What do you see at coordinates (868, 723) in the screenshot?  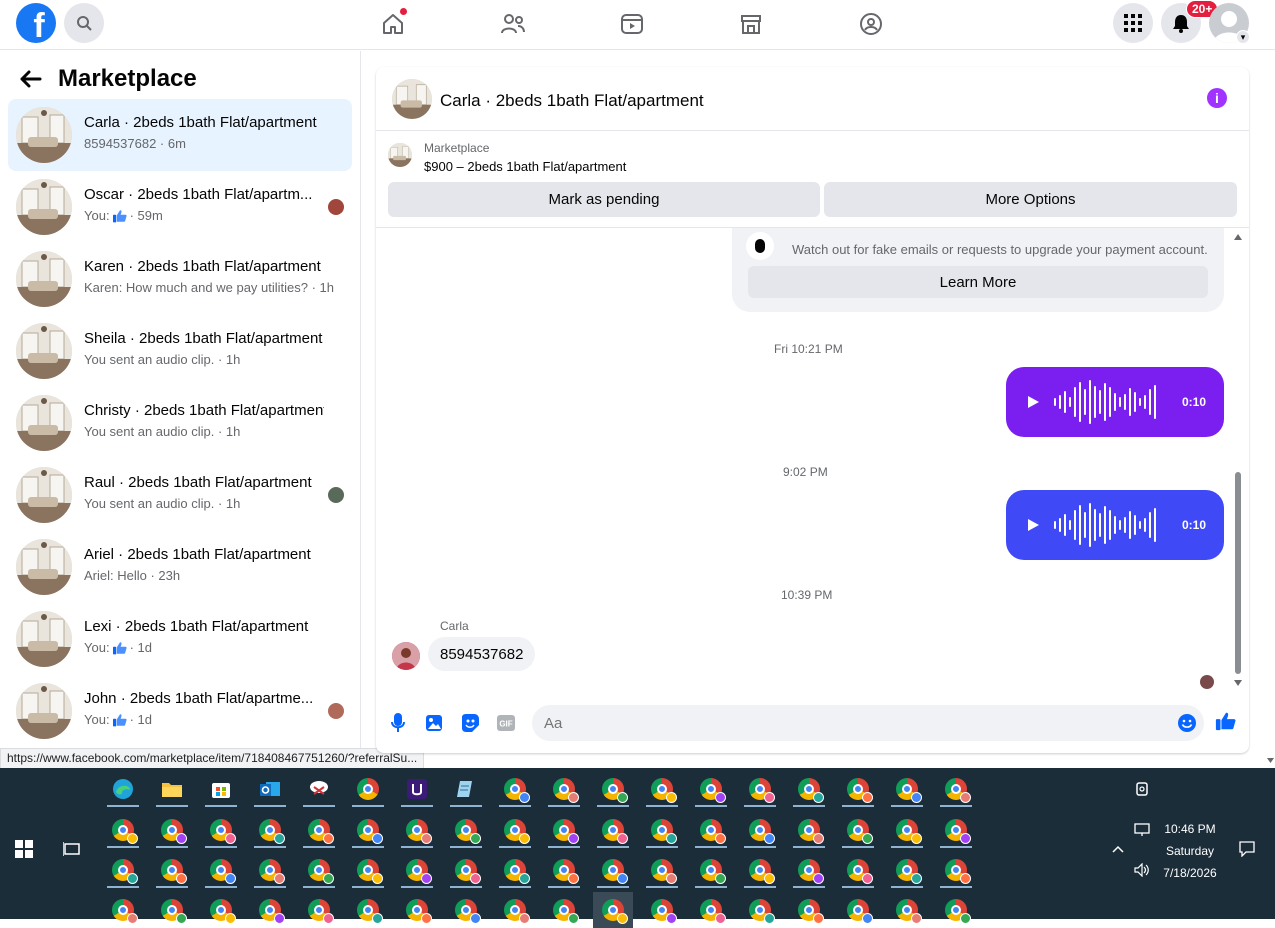 I see `message-input` at bounding box center [868, 723].